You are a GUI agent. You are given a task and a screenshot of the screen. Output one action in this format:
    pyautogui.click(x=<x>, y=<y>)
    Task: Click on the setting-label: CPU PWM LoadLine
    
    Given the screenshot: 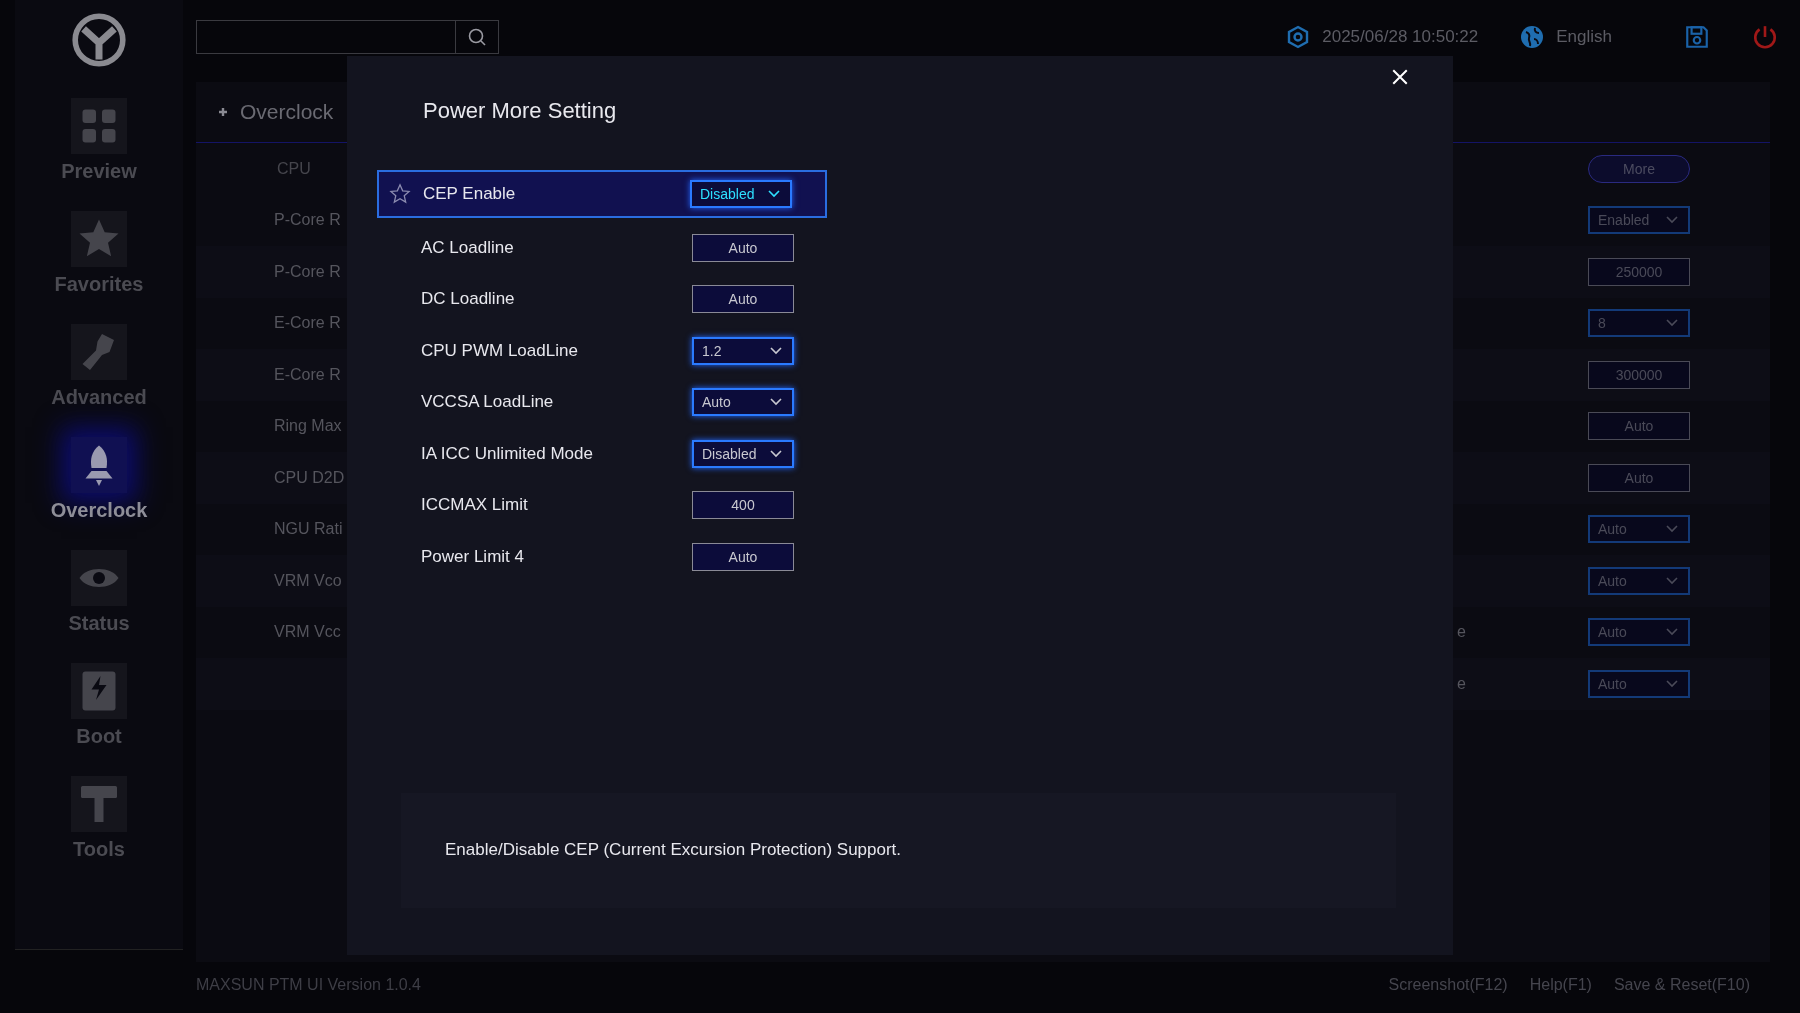 What is the action you would take?
    pyautogui.click(x=500, y=350)
    